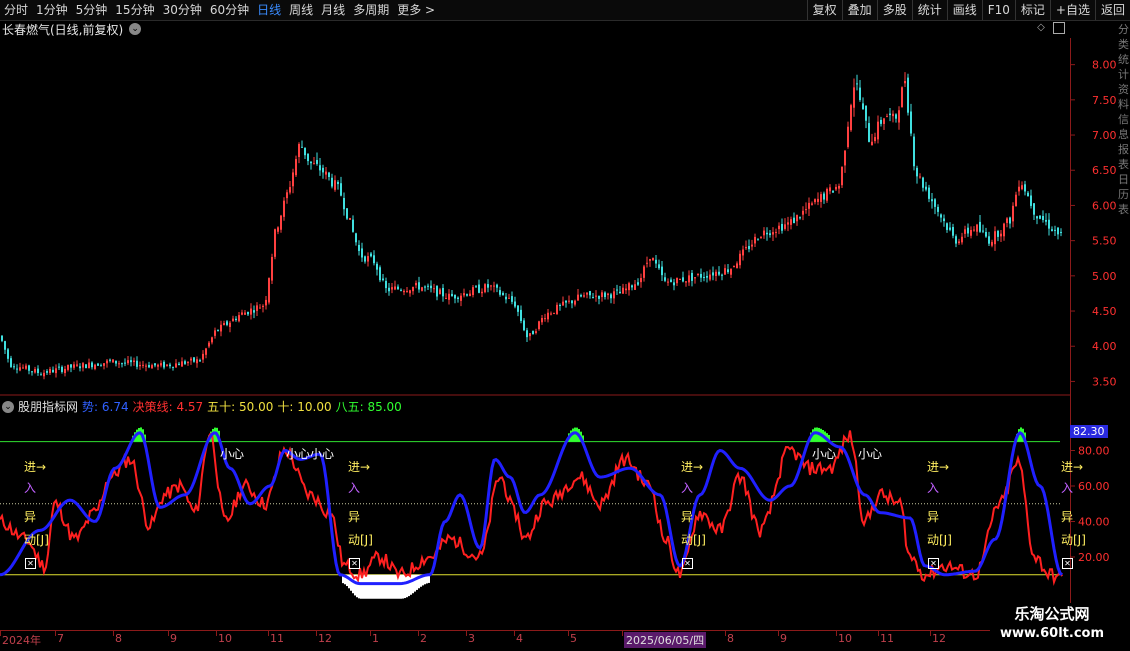 This screenshot has width=1130, height=651. Describe the element at coordinates (304, 407) in the screenshot. I see `label-shi2: 十: 10.00` at that location.